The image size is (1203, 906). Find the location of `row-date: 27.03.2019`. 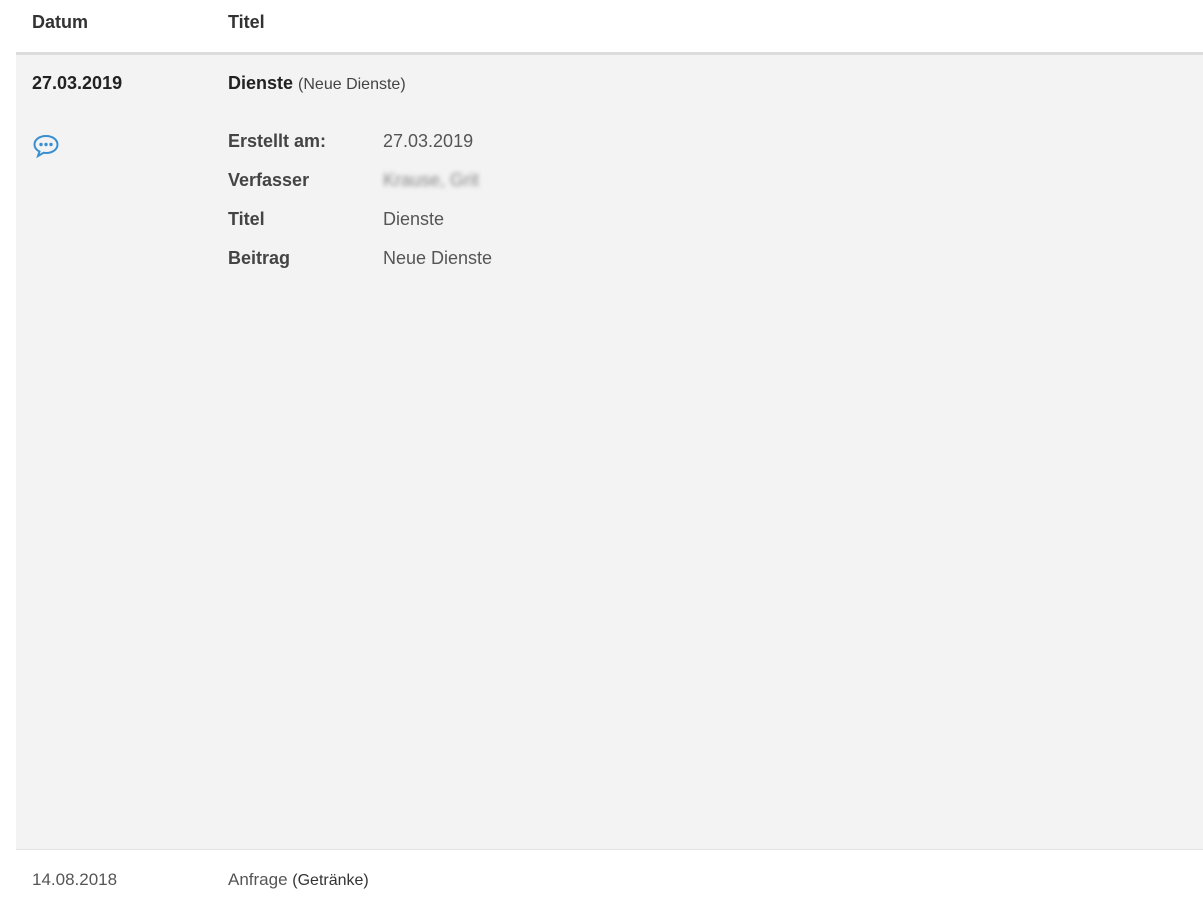

row-date: 27.03.2019 is located at coordinates (77, 83).